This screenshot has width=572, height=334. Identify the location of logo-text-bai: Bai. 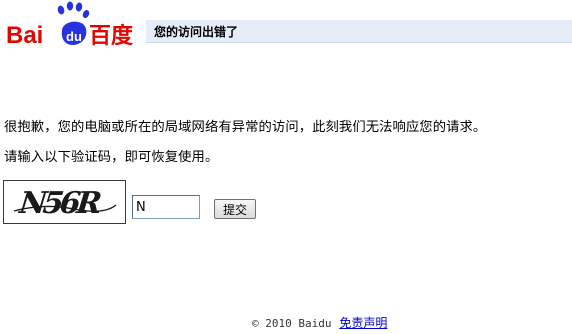
(24, 35).